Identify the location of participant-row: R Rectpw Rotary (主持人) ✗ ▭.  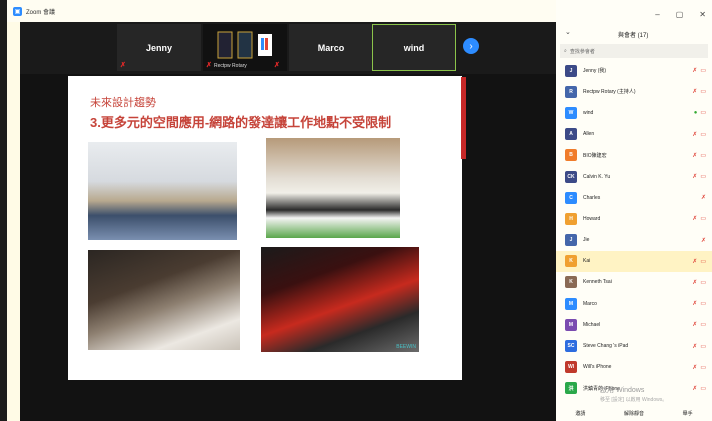
(634, 91).